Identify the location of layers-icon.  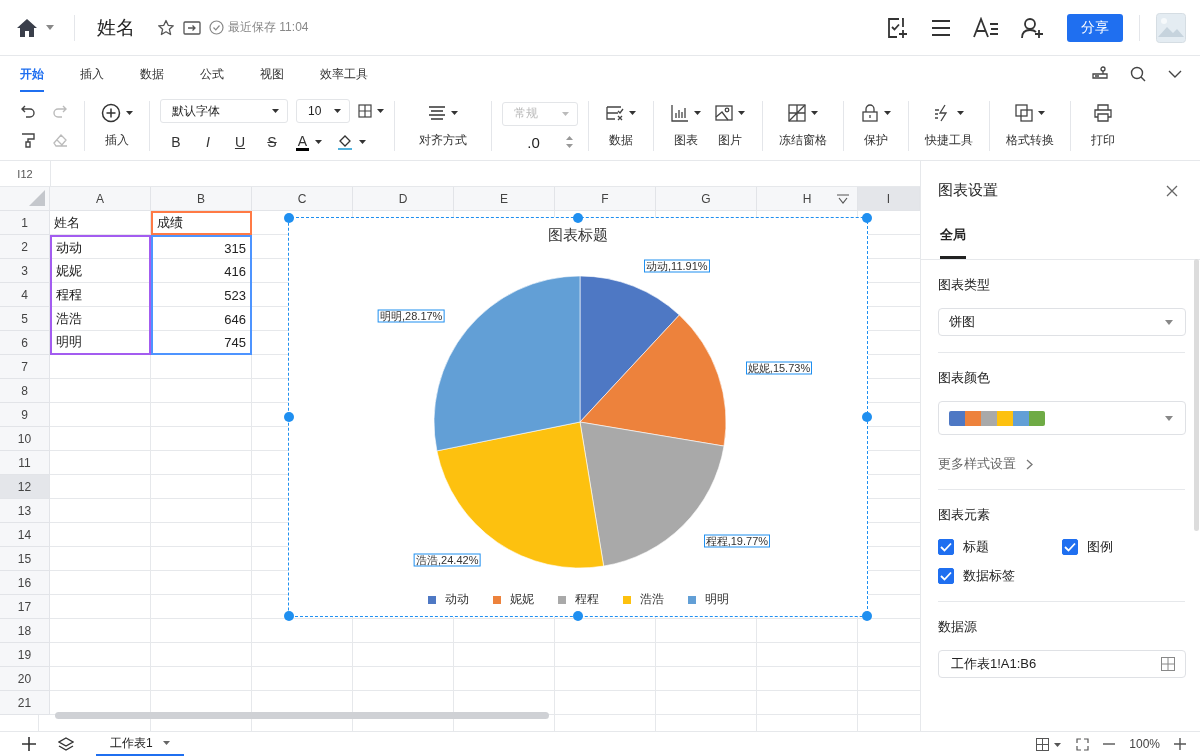
(66, 744).